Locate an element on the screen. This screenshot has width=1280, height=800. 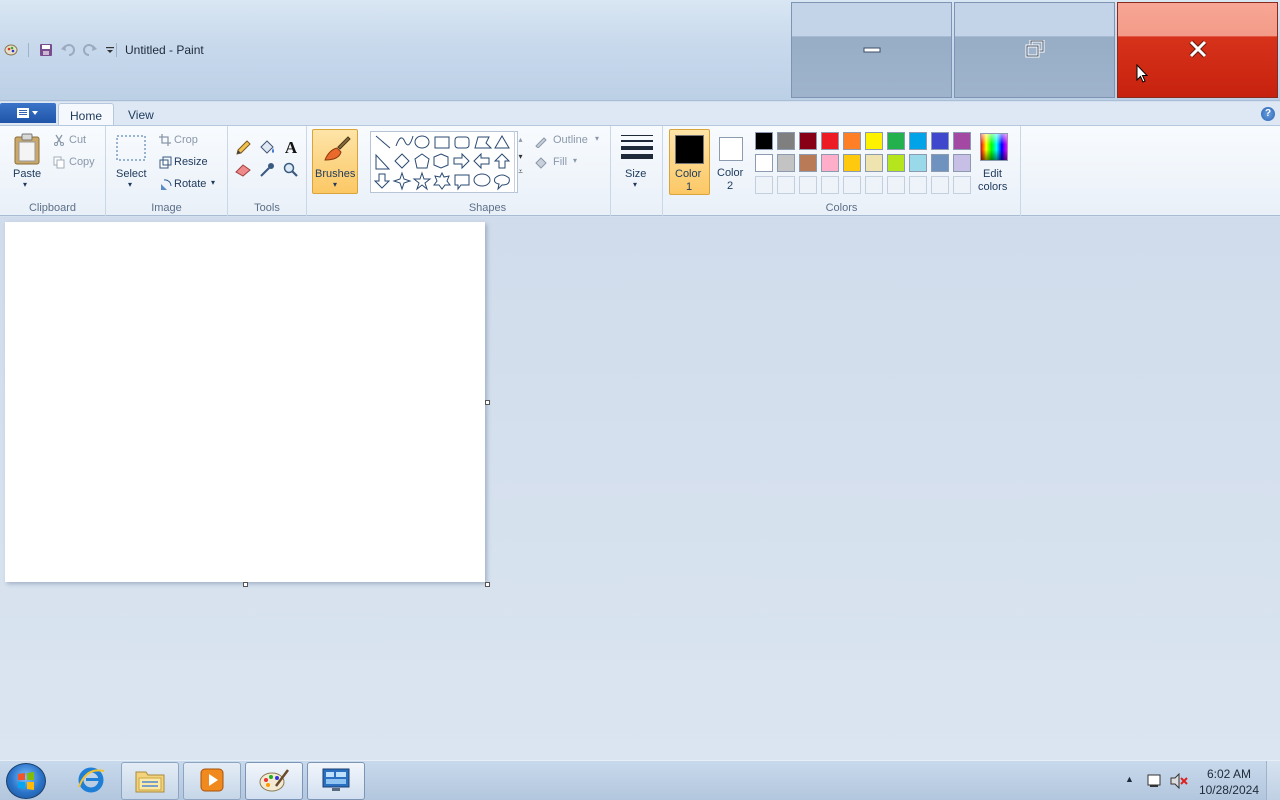
fill-dropdown-icon: ▾ is located at coordinates (575, 160).